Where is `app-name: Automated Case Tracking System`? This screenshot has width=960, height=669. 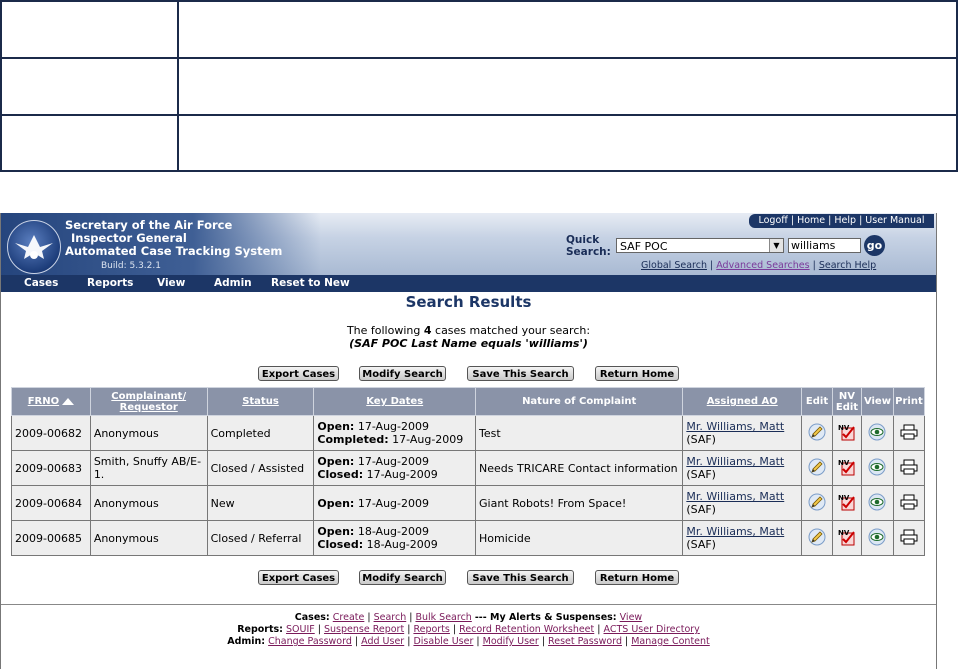
app-name: Automated Case Tracking System is located at coordinates (174, 251).